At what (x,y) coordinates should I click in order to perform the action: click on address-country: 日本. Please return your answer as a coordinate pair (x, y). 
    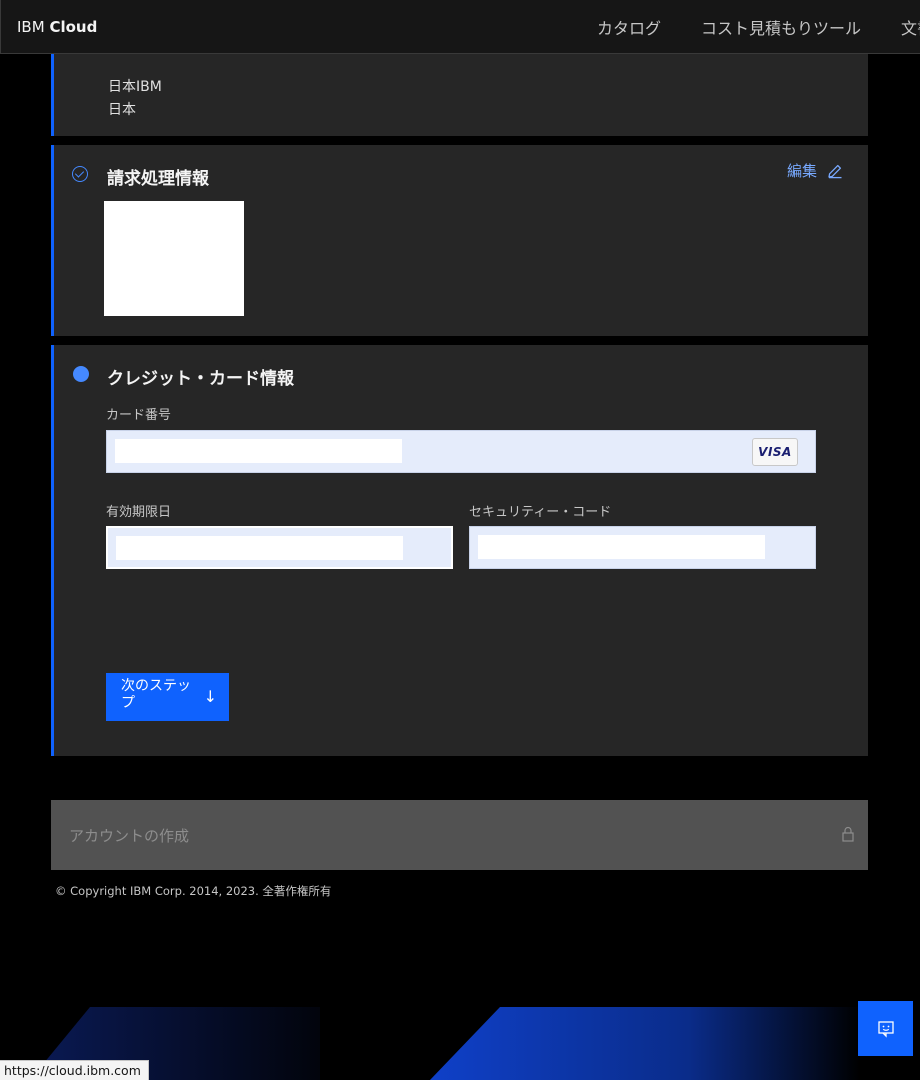
    Looking at the image, I should click on (122, 110).